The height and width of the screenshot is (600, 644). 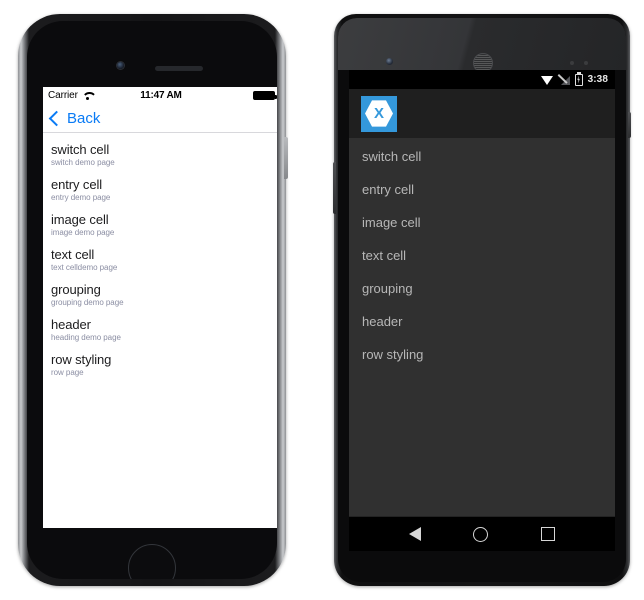 What do you see at coordinates (482, 321) in the screenshot?
I see `list-item: header` at bounding box center [482, 321].